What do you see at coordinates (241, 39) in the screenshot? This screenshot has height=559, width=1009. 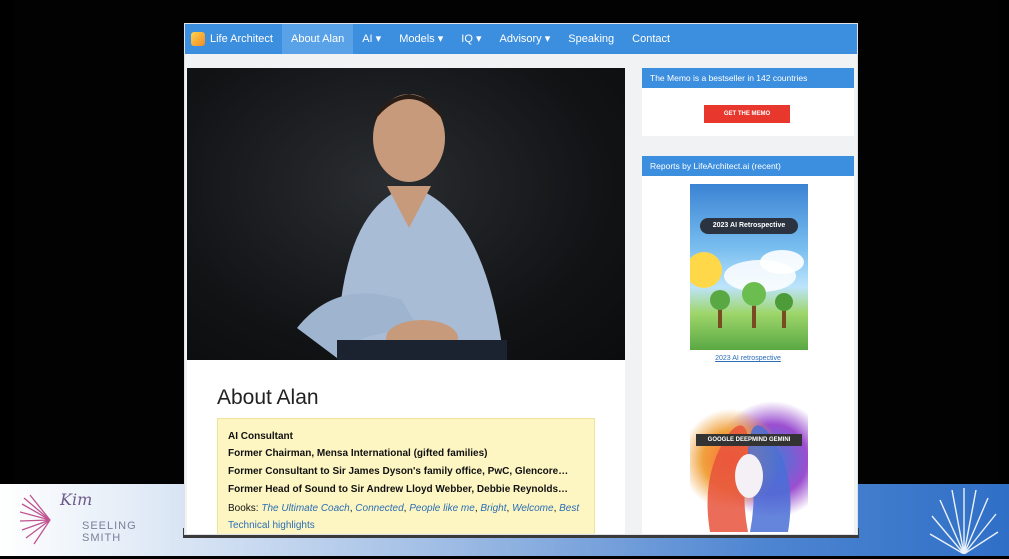 I see `site-logo-text: Life Architect` at bounding box center [241, 39].